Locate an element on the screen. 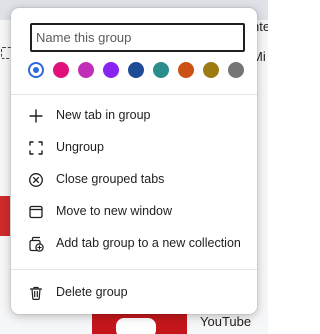 The width and height of the screenshot is (320, 334). color-swatch-olive is located at coordinates (211, 70).